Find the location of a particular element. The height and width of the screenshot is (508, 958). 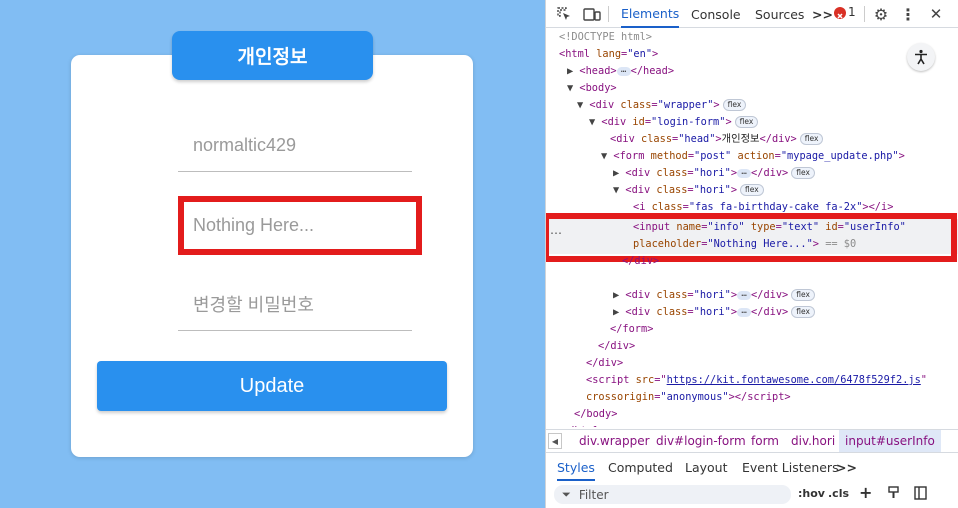

head-div-node: <div class="head">개인정보</div> flex is located at coordinates (717, 139).